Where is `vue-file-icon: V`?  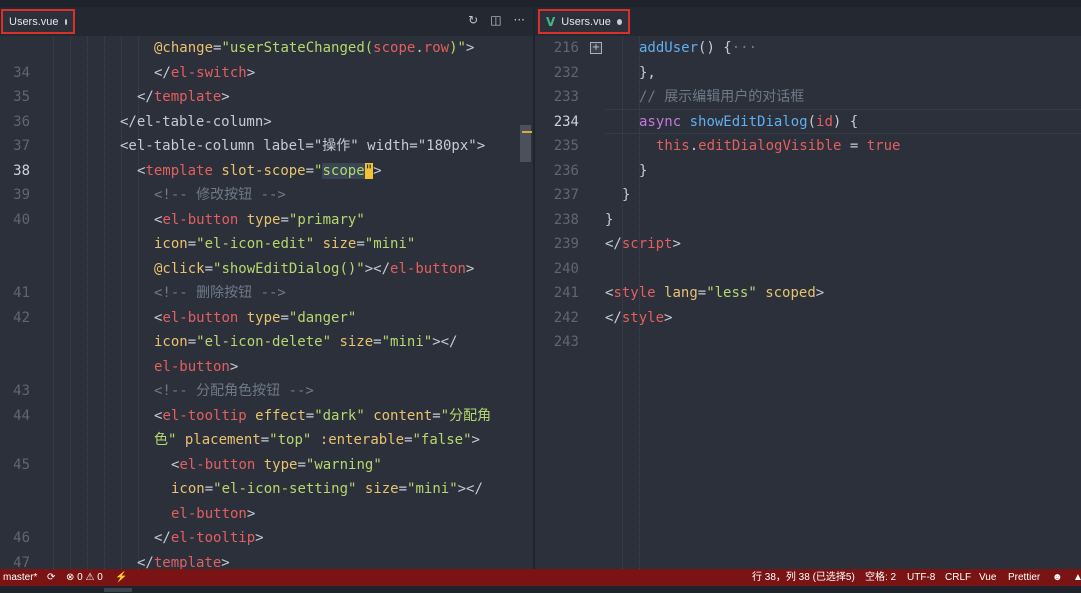 vue-file-icon: V is located at coordinates (551, 21).